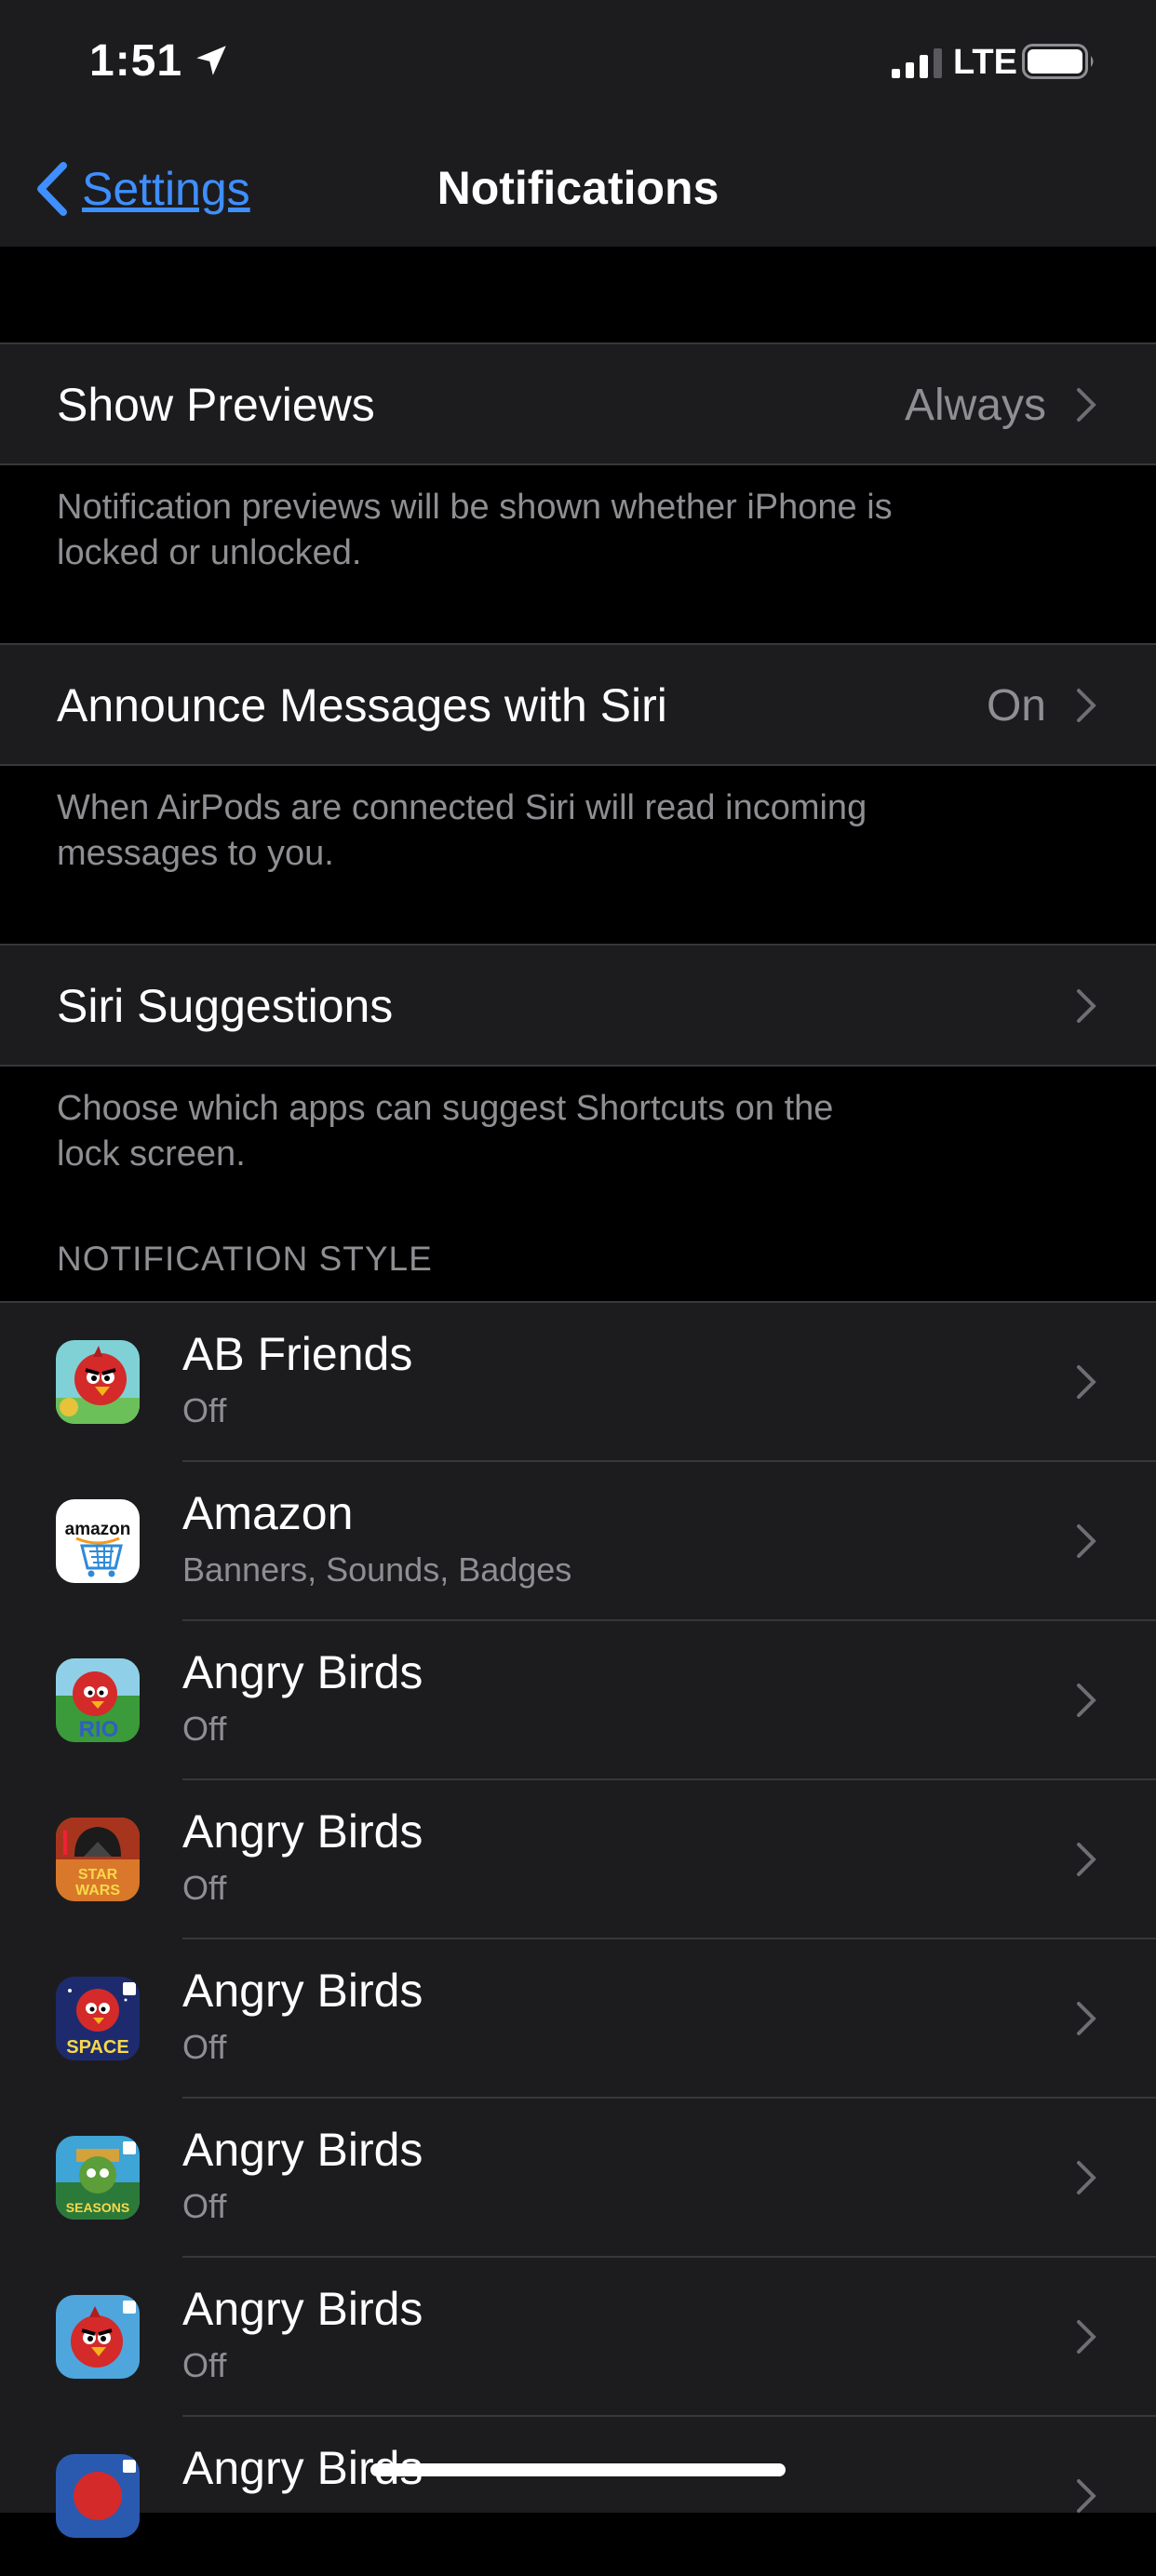 The image size is (1156, 2576). What do you see at coordinates (578, 403) in the screenshot?
I see `show-previews-row: Show Previews Always` at bounding box center [578, 403].